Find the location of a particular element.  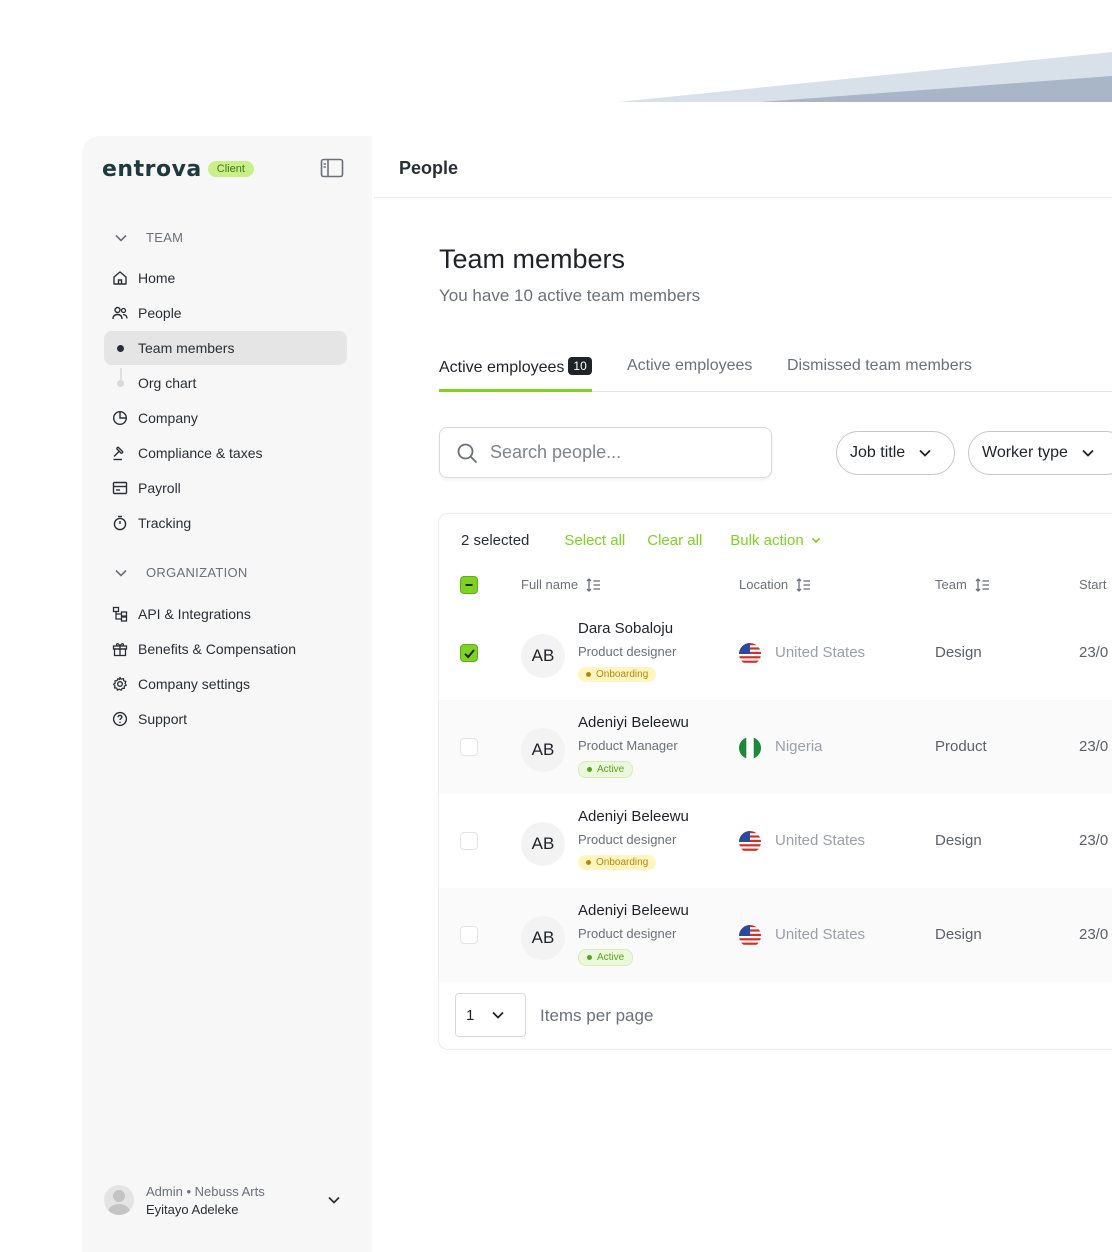

status-badge: Onboarding is located at coordinates (617, 674).